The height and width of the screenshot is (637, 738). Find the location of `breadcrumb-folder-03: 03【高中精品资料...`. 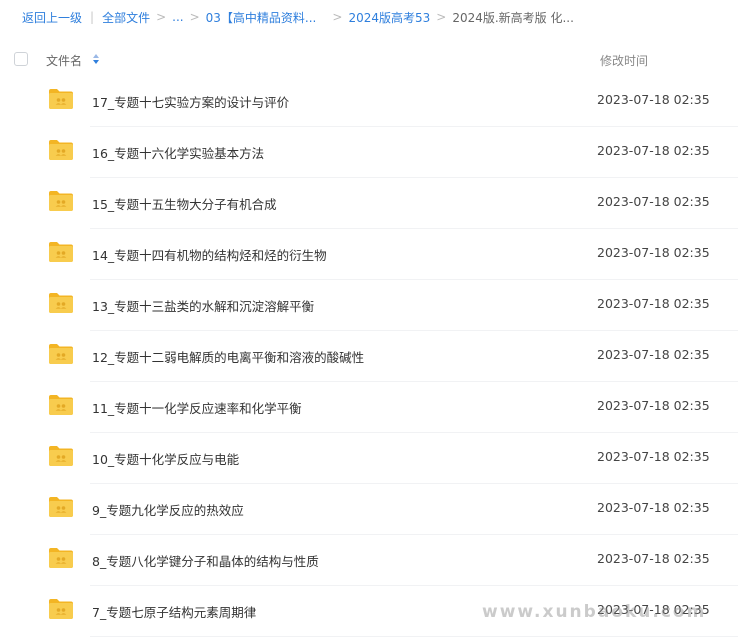

breadcrumb-folder-03: 03【高中精品资料... is located at coordinates (261, 17).